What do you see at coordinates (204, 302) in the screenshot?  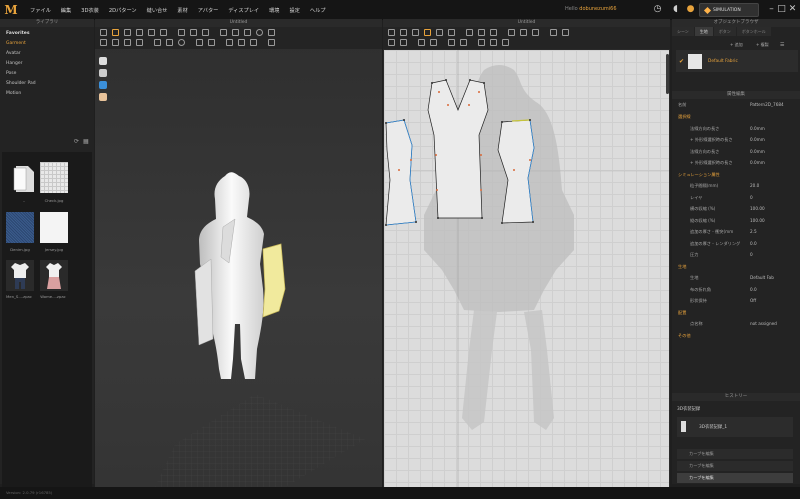 I see `pattern-piece-left` at bounding box center [204, 302].